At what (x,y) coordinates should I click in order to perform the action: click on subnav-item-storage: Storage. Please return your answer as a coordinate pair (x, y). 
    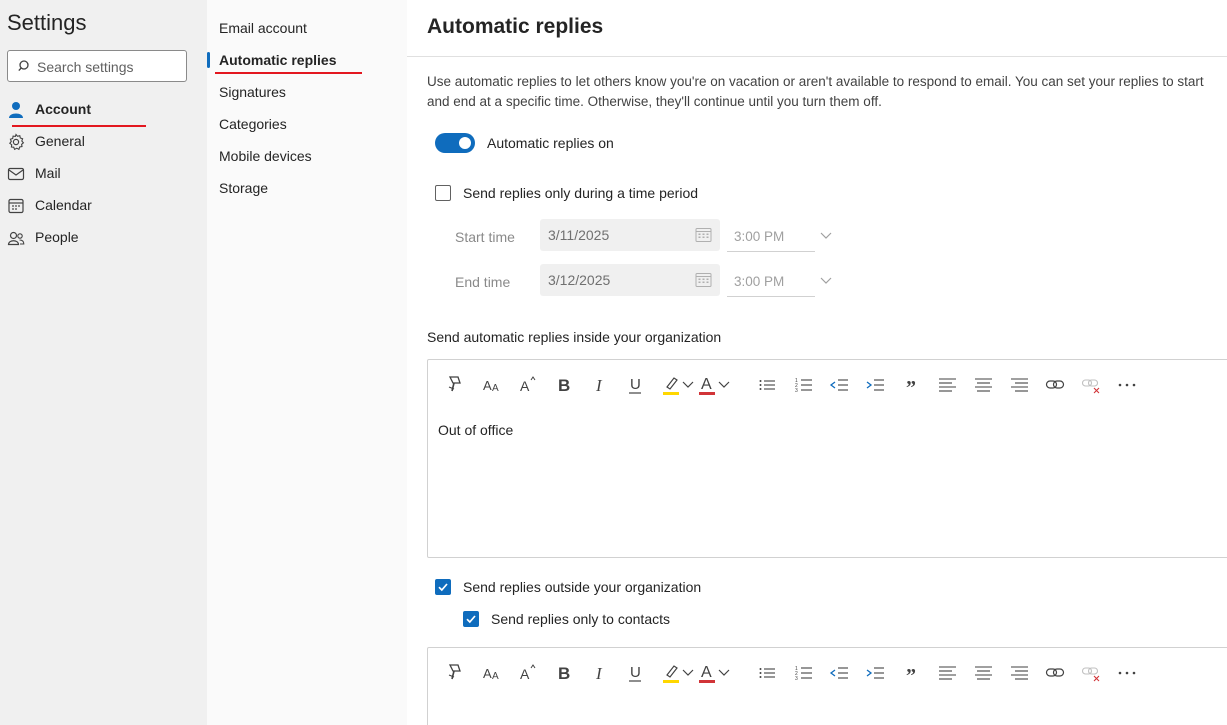
    Looking at the image, I should click on (243, 192).